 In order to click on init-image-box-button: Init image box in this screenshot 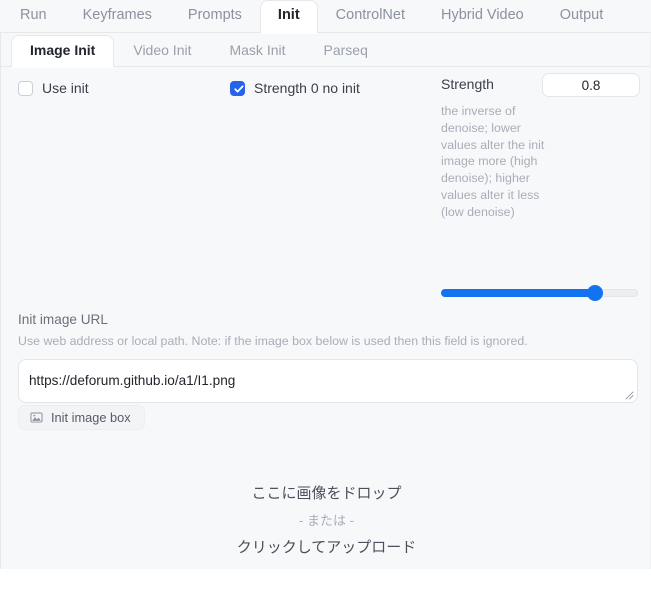, I will do `click(81, 417)`.